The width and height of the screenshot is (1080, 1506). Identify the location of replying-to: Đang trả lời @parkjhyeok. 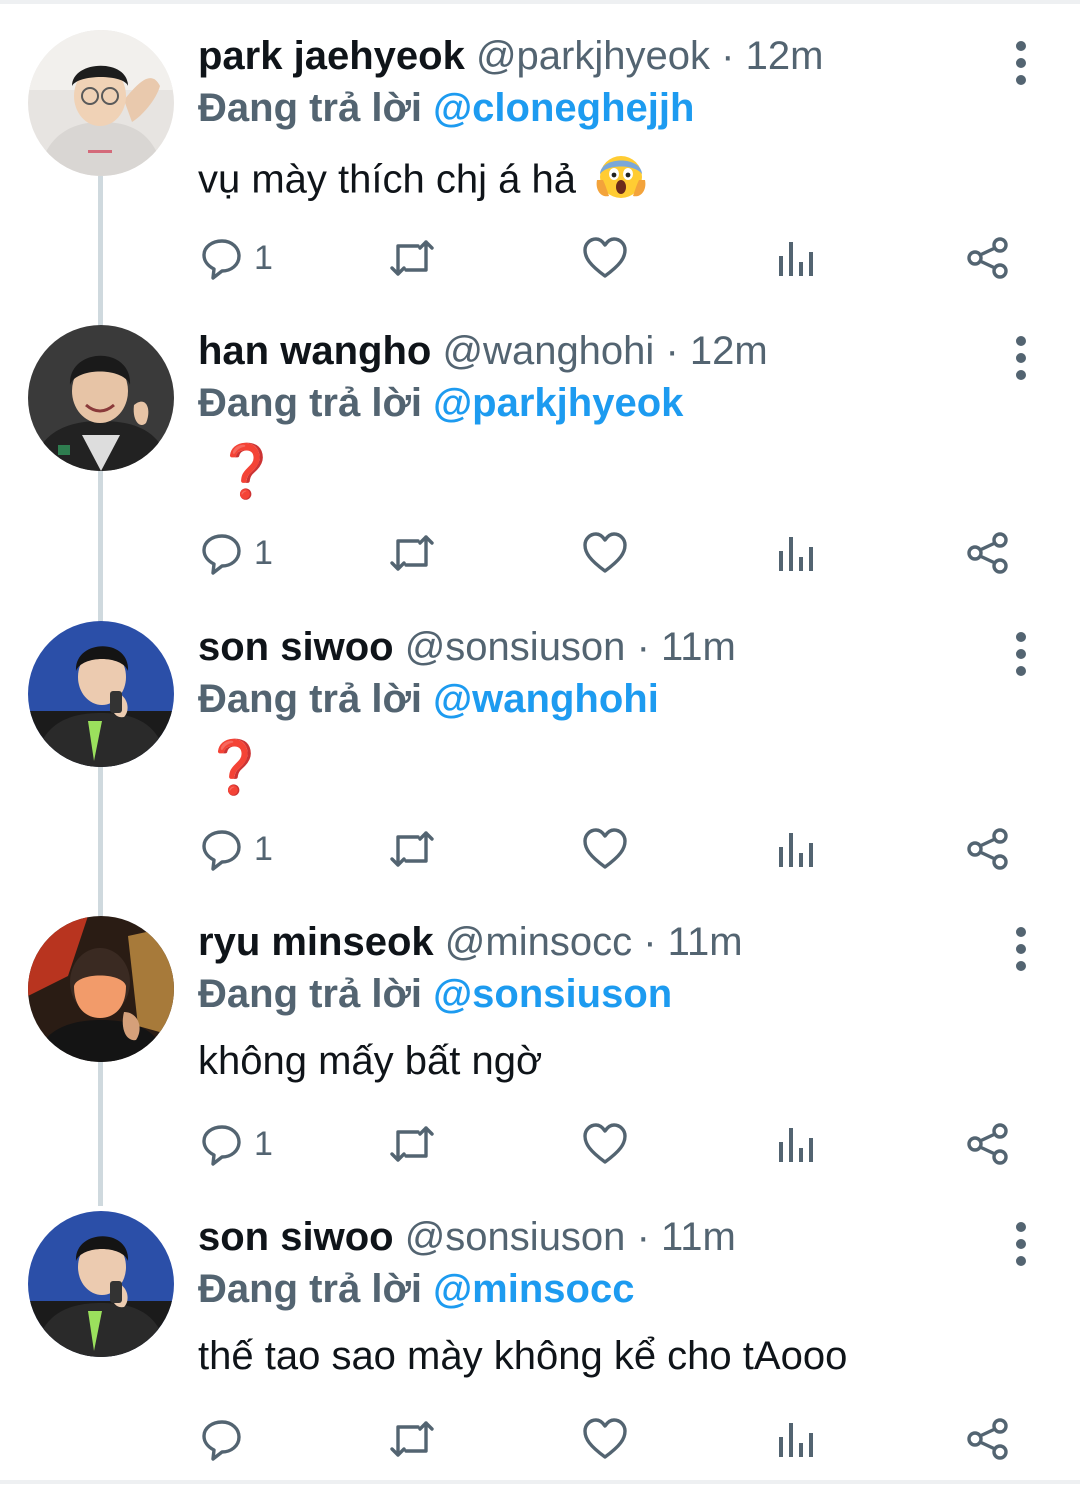
(440, 403).